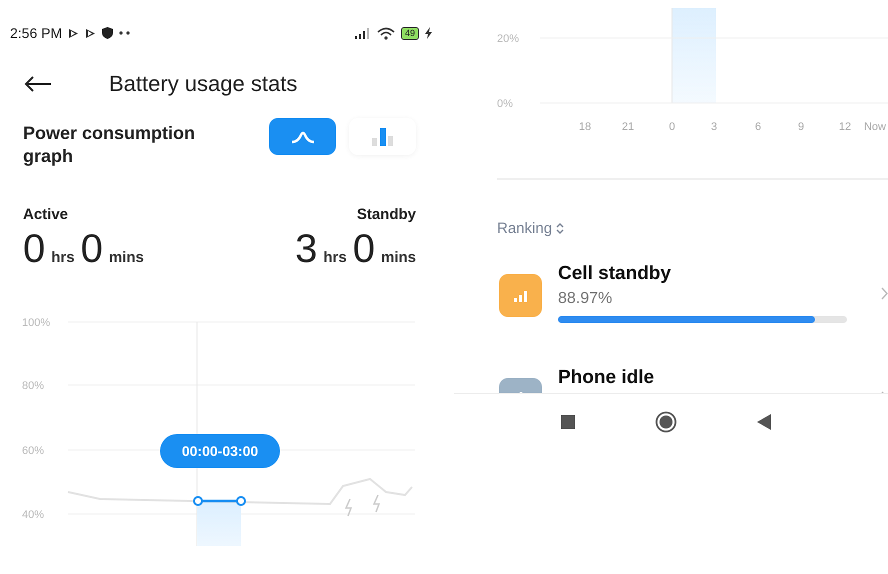  What do you see at coordinates (615, 274) in the screenshot?
I see `app-name: Cell standby` at bounding box center [615, 274].